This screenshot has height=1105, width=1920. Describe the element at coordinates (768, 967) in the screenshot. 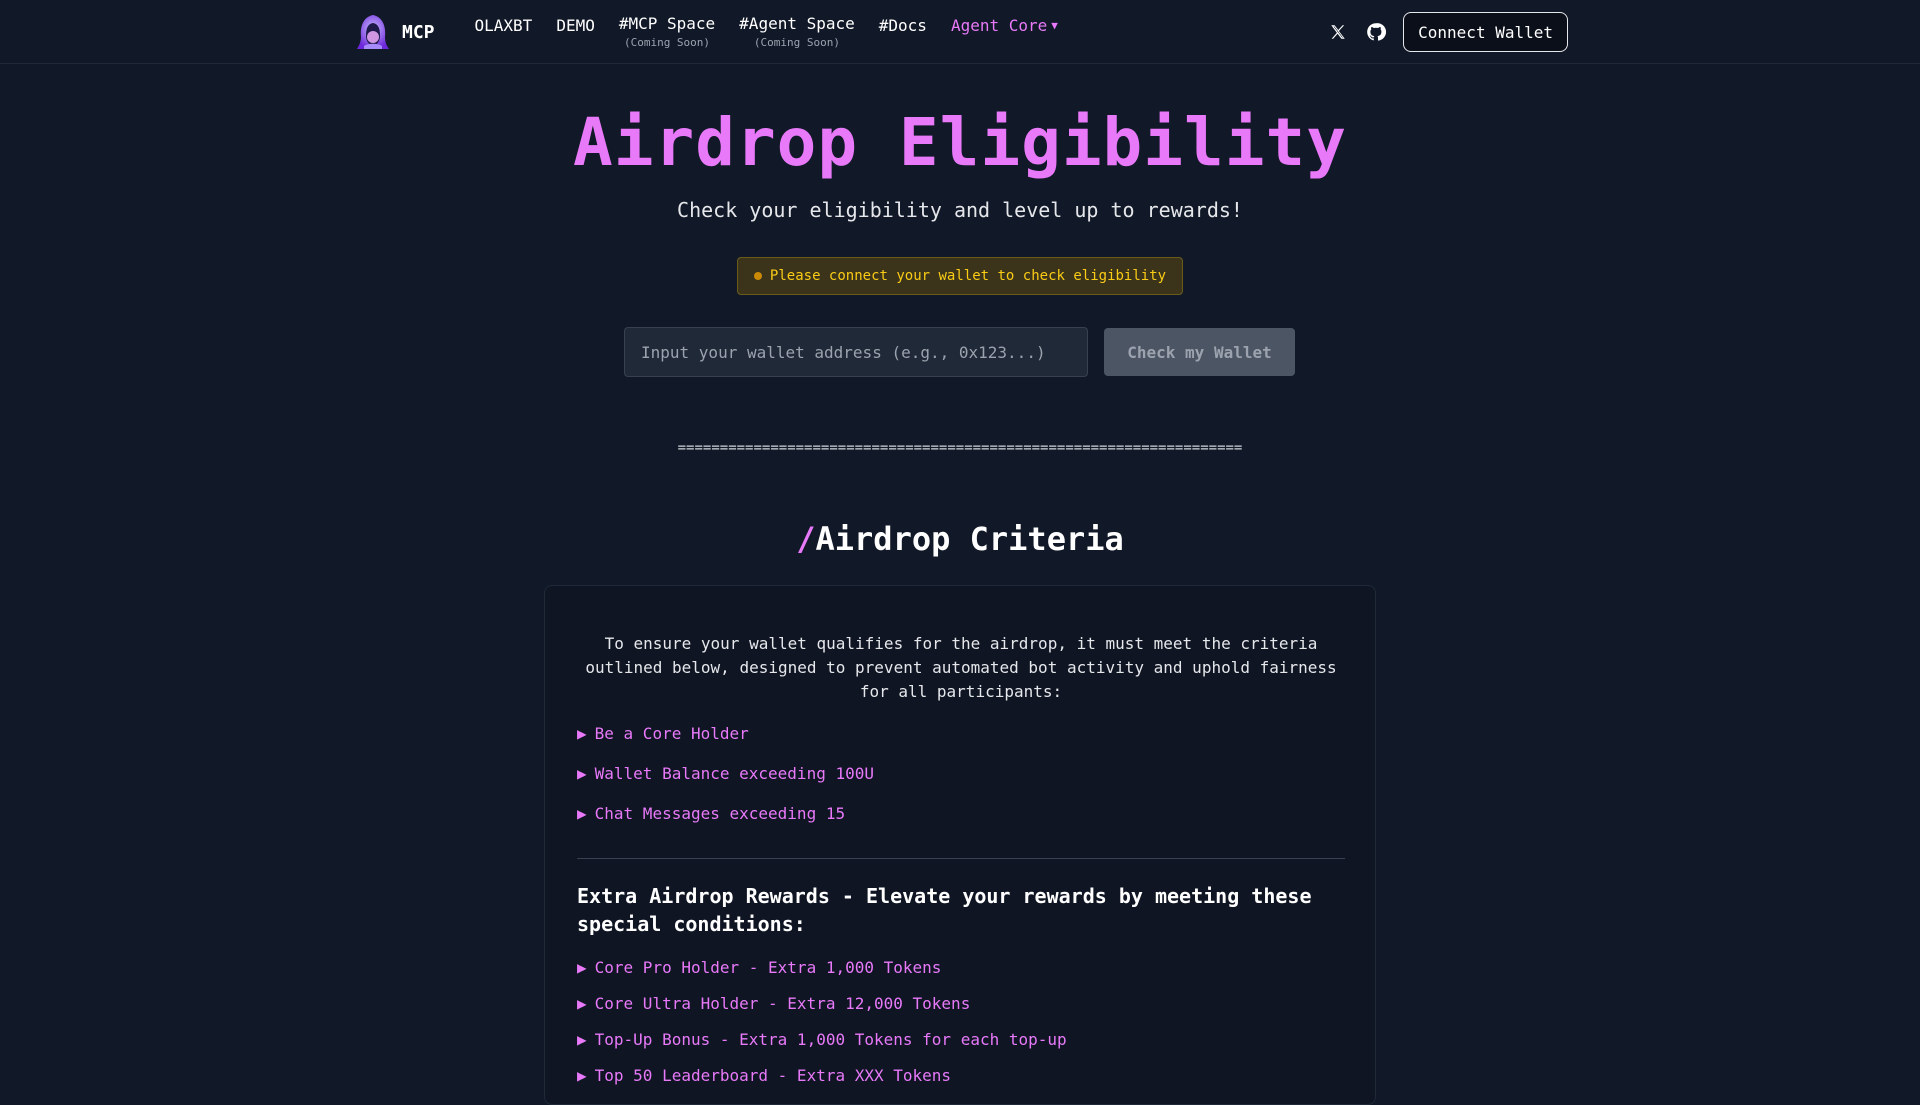

I see `extra-reward-text: Core Pro Holder - Extra 1,000 Tokens` at that location.